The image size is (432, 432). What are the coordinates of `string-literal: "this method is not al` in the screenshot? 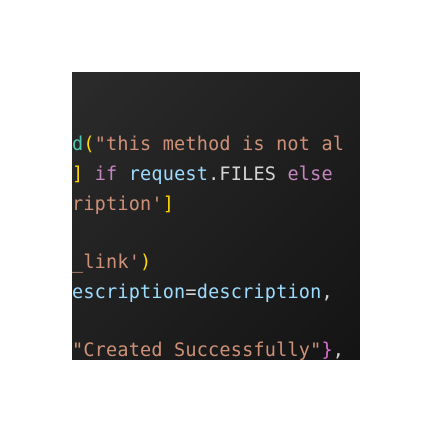 It's located at (219, 144).